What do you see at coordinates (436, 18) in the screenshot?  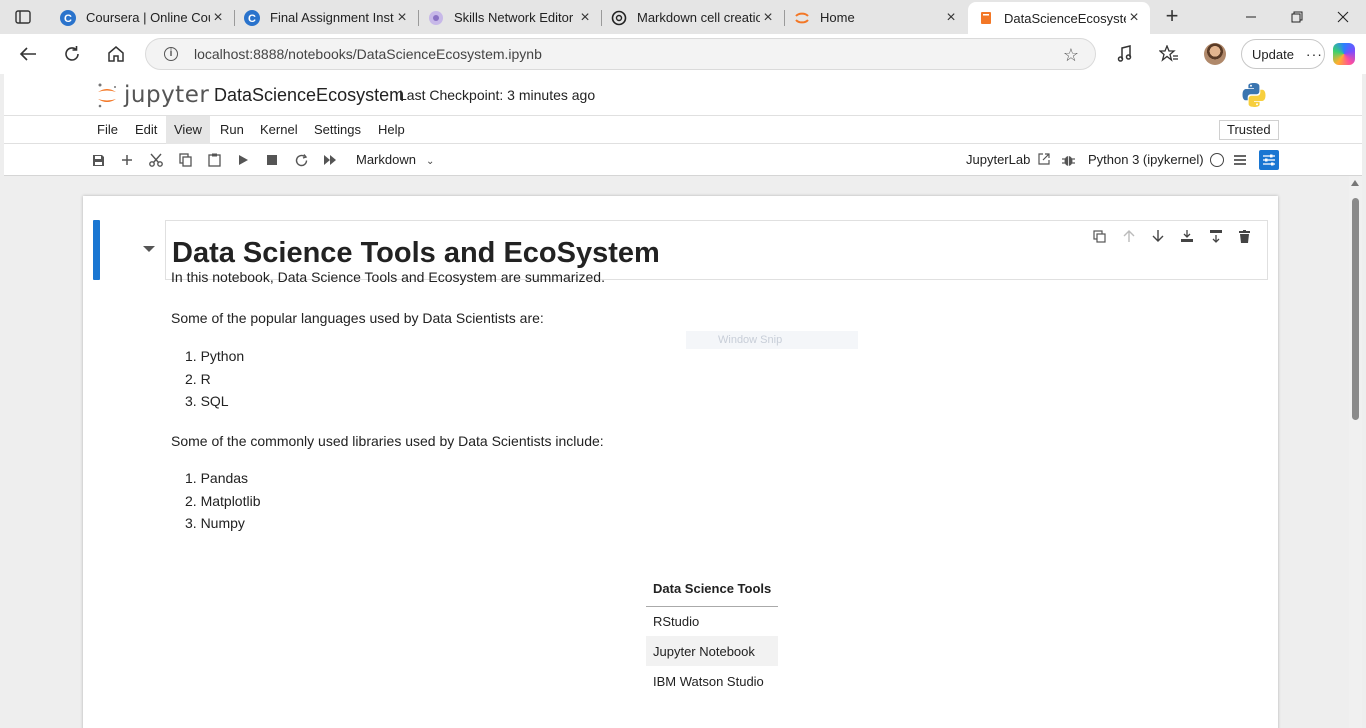 I see `skills-network-icon` at bounding box center [436, 18].